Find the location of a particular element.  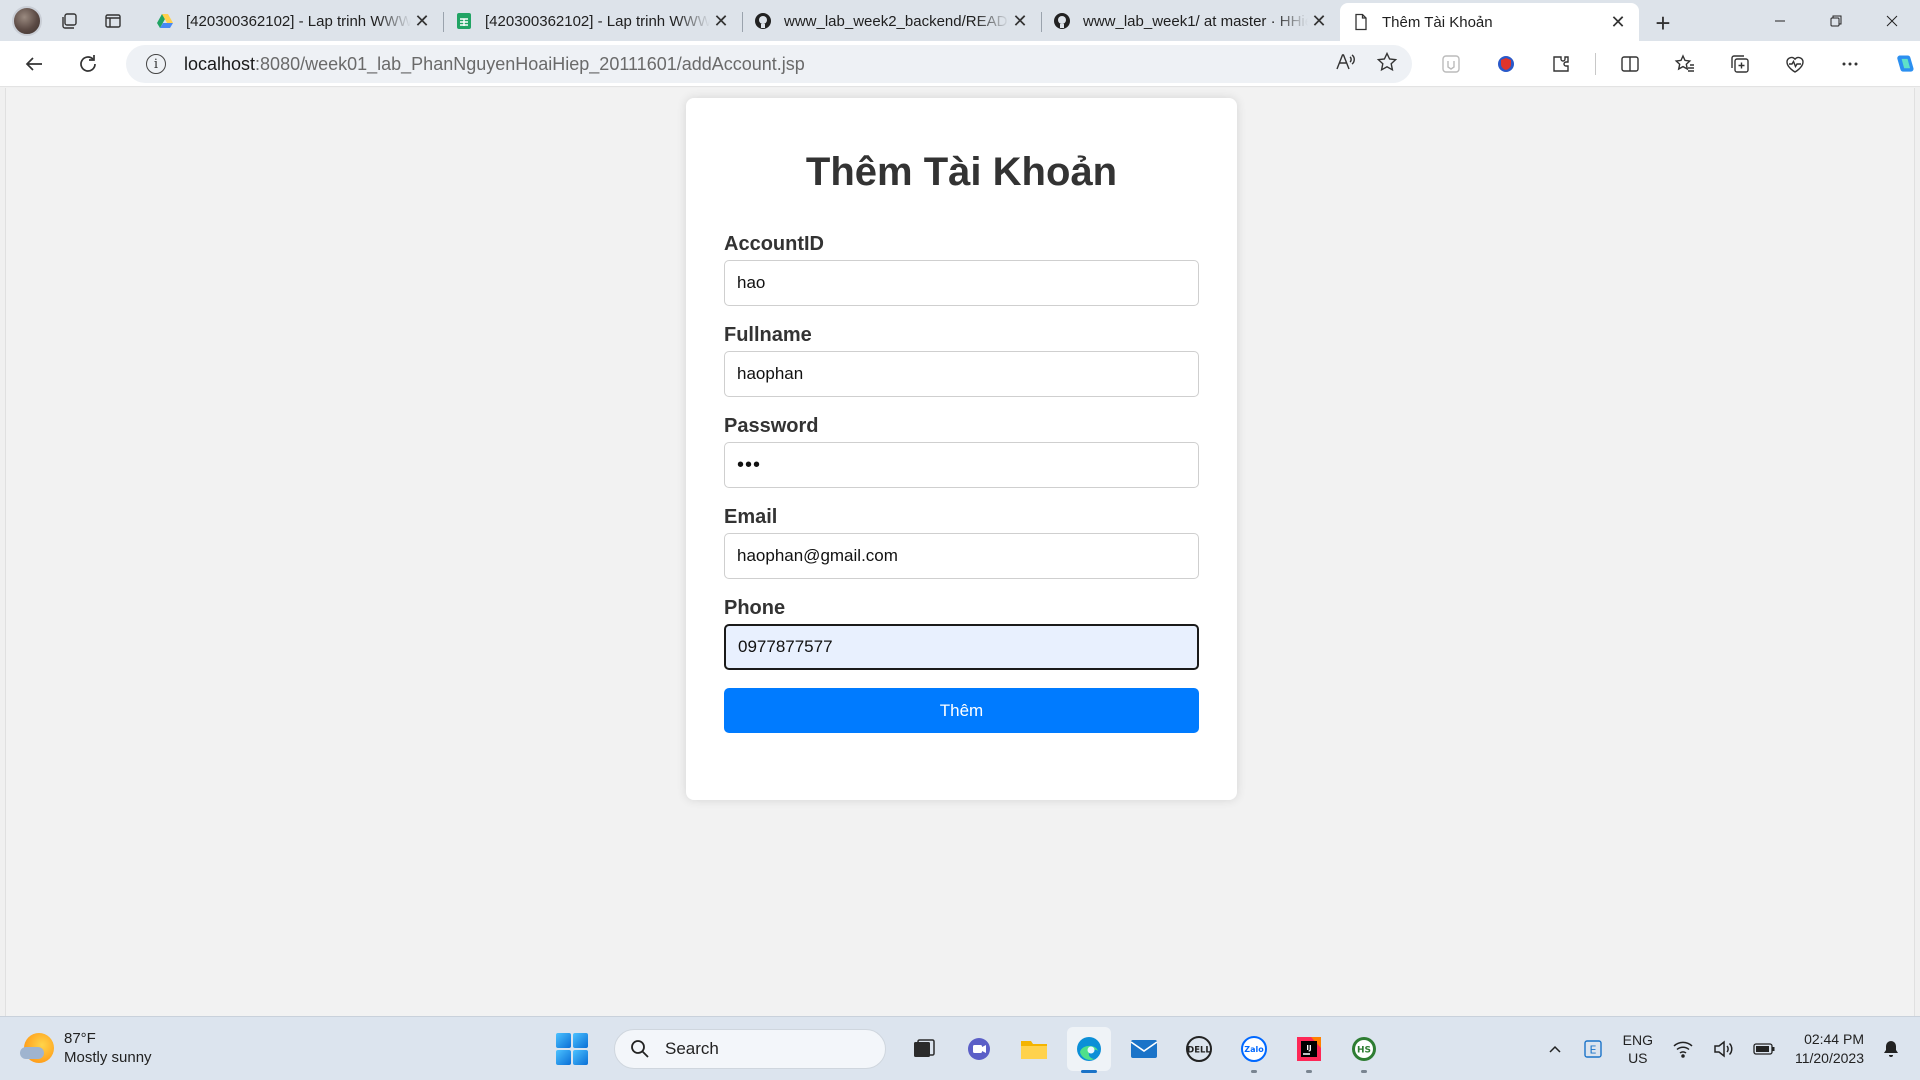

tab-sheets: [420300362102] - Lap trinh WWW ✕ is located at coordinates (592, 21).